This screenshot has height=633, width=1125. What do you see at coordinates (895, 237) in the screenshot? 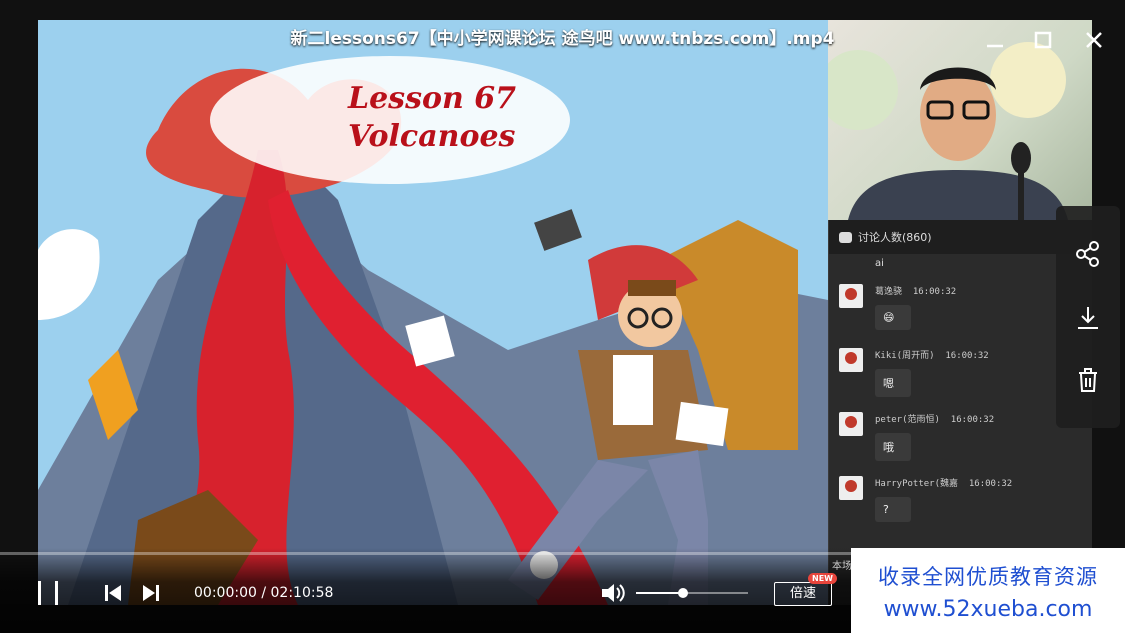
I see `chat-participant-count: 讨论人数(860)` at bounding box center [895, 237].